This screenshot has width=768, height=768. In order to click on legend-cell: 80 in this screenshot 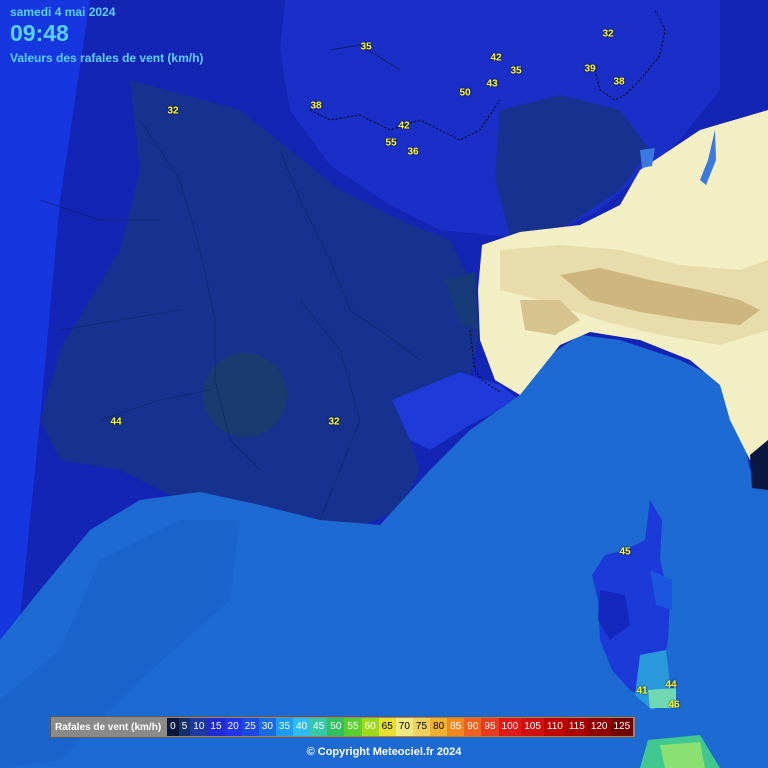, I will do `click(439, 727)`.